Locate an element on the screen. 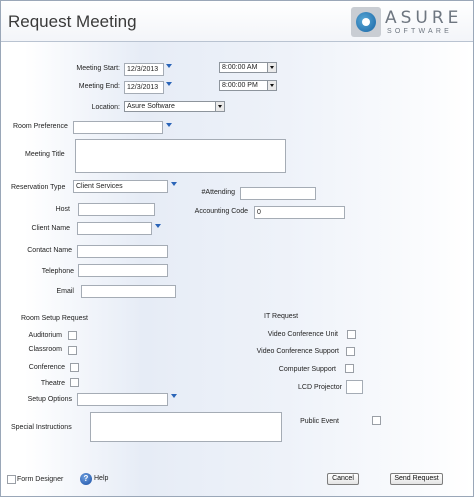 This screenshot has width=474, height=497. host-input is located at coordinates (116, 209).